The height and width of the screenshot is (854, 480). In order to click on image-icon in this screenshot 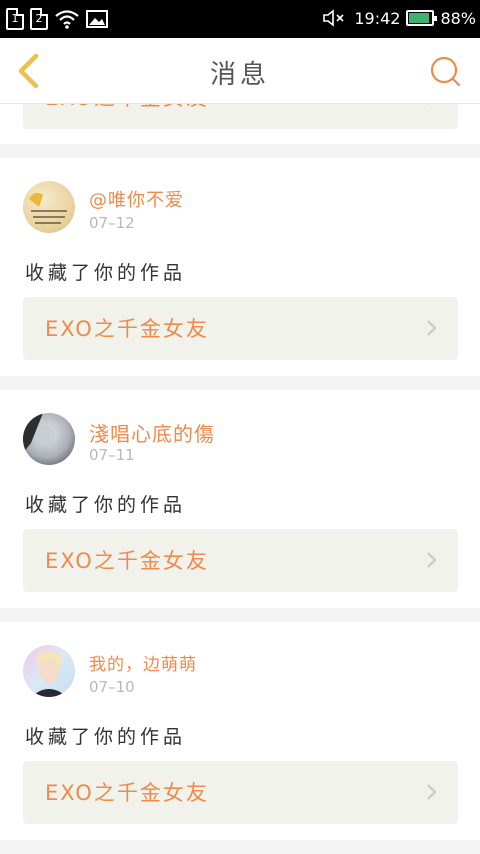, I will do `click(97, 19)`.